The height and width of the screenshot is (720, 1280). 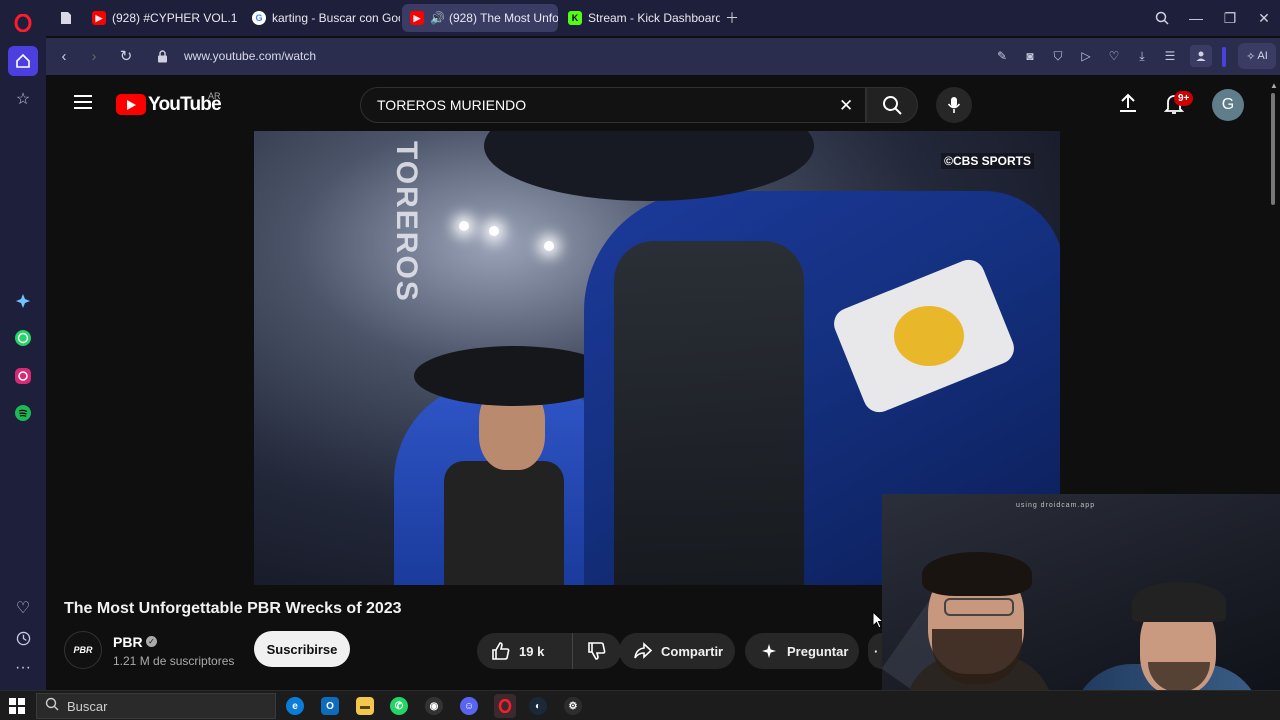 What do you see at coordinates (83, 102) in the screenshot?
I see `menu-hamburger-icon` at bounding box center [83, 102].